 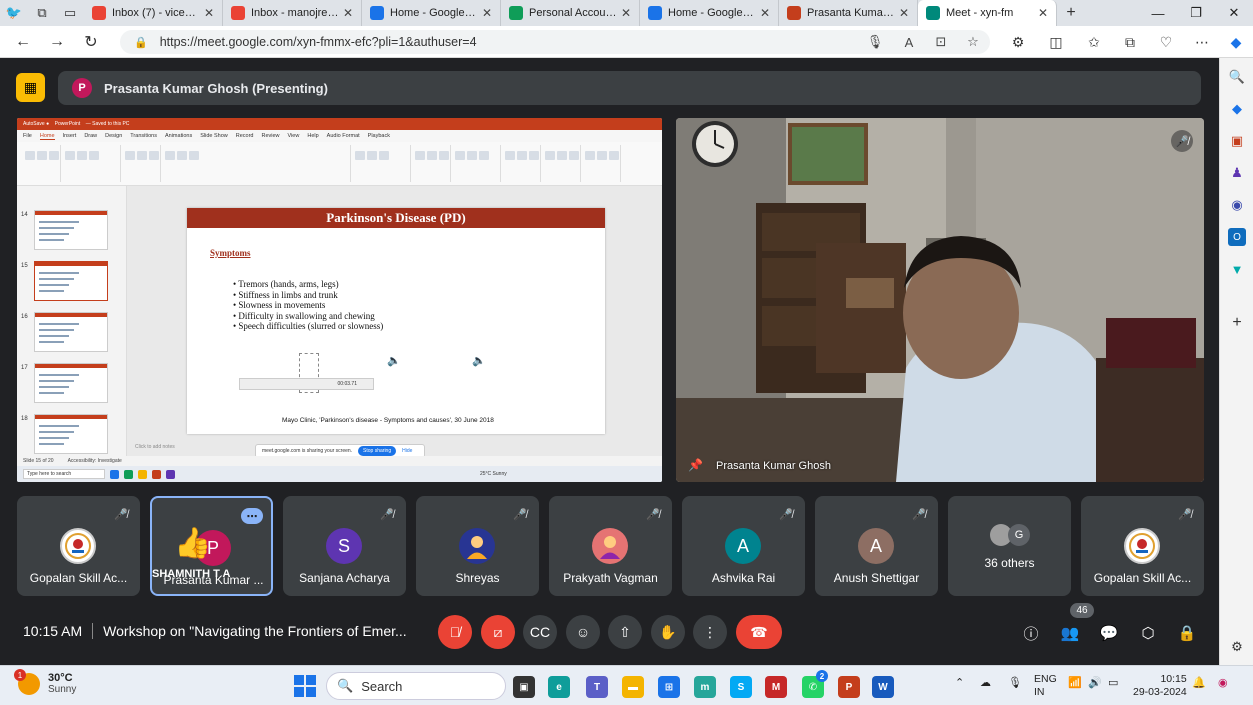 I want to click on wifi-icon: 📶, so click(x=1075, y=682).